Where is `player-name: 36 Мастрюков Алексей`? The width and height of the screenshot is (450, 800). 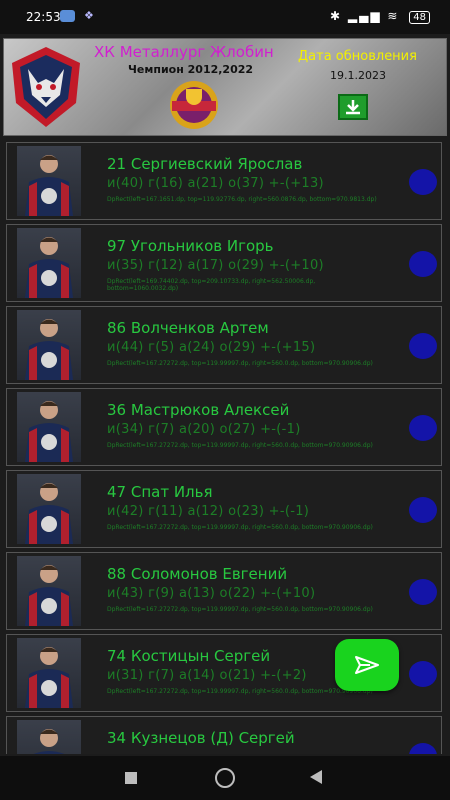
player-name: 36 Мастрюков Алексей is located at coordinates (198, 410).